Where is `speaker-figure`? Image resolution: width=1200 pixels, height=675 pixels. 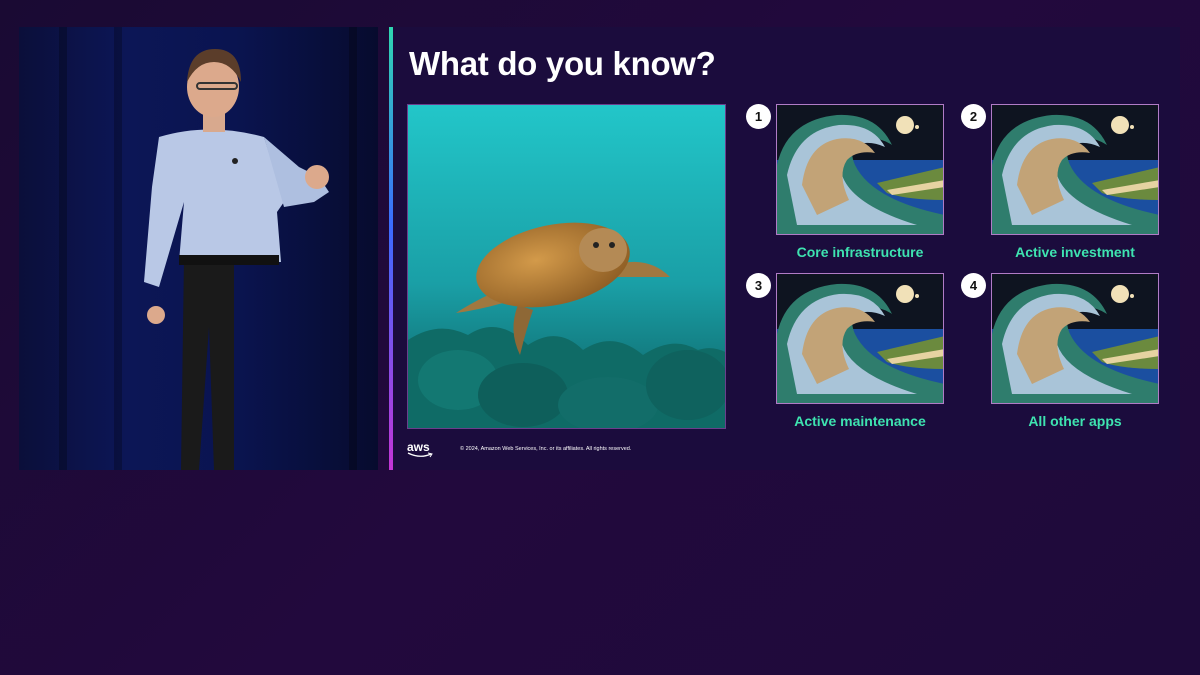 speaker-figure is located at coordinates (236, 259).